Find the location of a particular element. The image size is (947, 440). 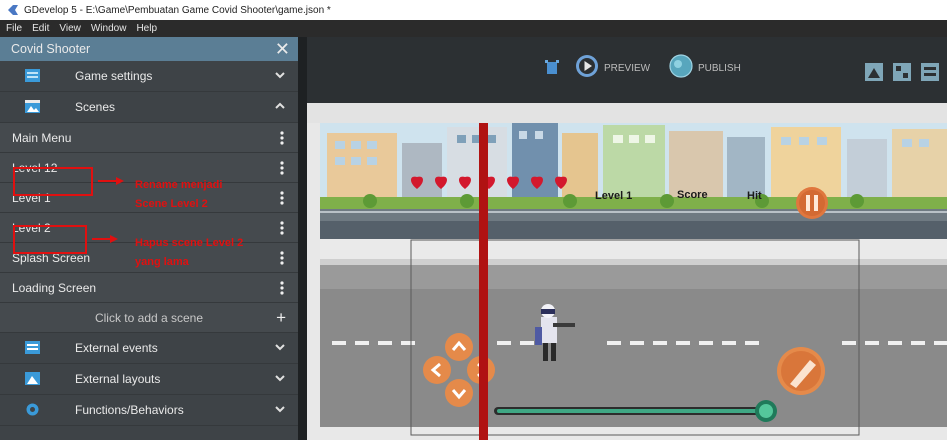

vertical-guide-line is located at coordinates (483, 281).